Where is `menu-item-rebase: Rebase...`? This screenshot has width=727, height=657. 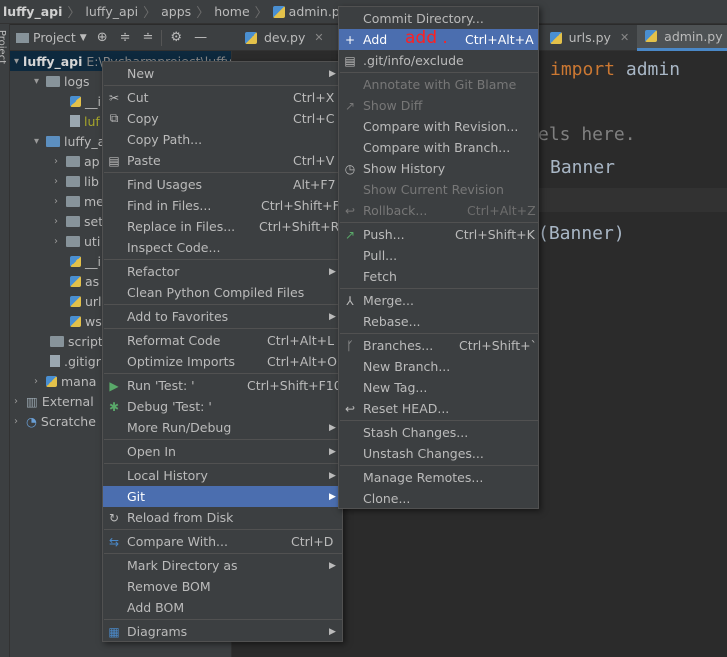 menu-item-rebase: Rebase... is located at coordinates (438, 321).